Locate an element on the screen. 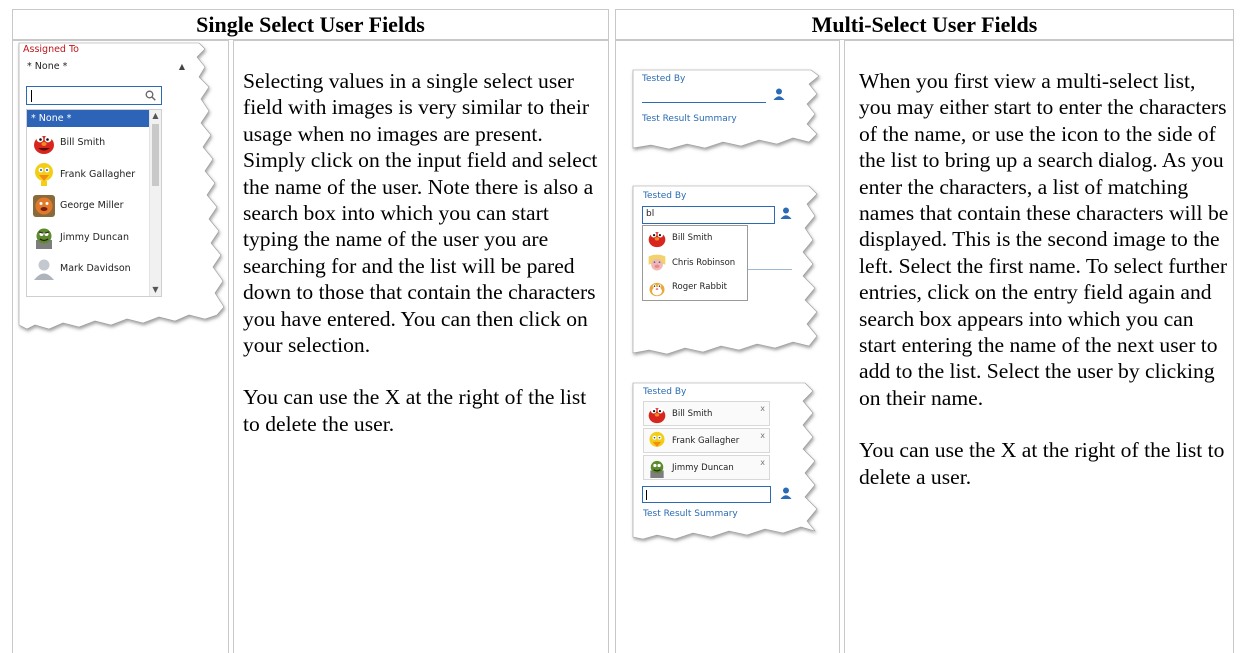 The height and width of the screenshot is (653, 1245). option-label: Jimmy Duncan is located at coordinates (95, 237).